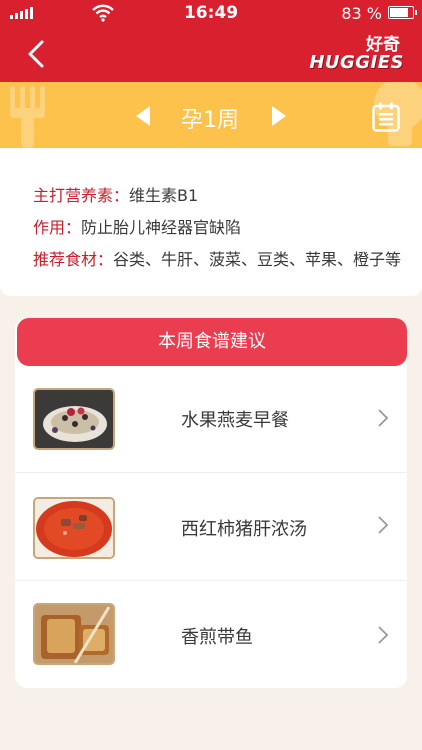 The image size is (422, 750). I want to click on recipe-item: 西红柿猪肝浓汤, so click(211, 525).